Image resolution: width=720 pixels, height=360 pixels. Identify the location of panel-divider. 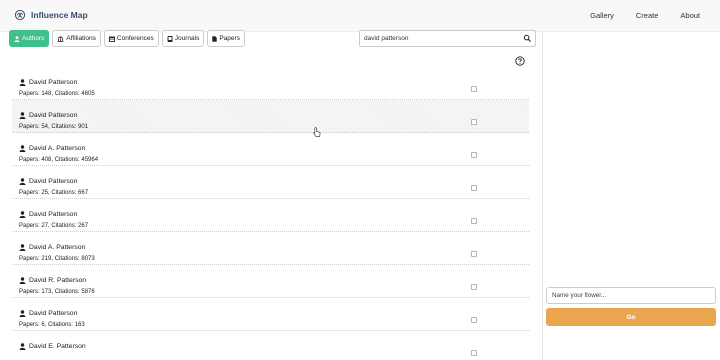
(542, 196).